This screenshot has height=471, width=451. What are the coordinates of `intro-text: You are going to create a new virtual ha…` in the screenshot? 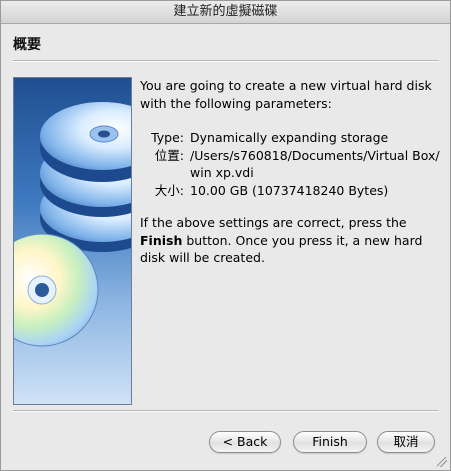 It's located at (286, 94).